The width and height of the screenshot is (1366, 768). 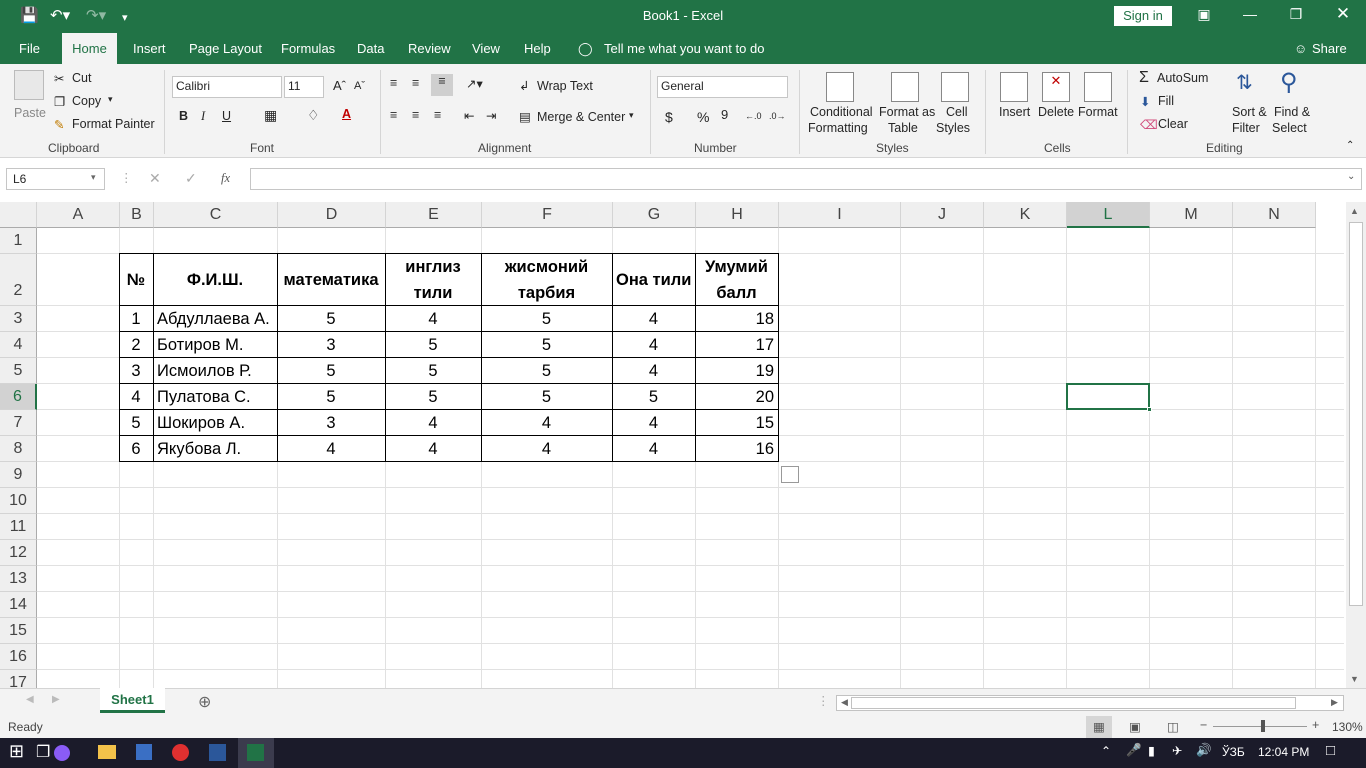 What do you see at coordinates (215, 345) in the screenshot?
I see `cell: Ботиров М.` at bounding box center [215, 345].